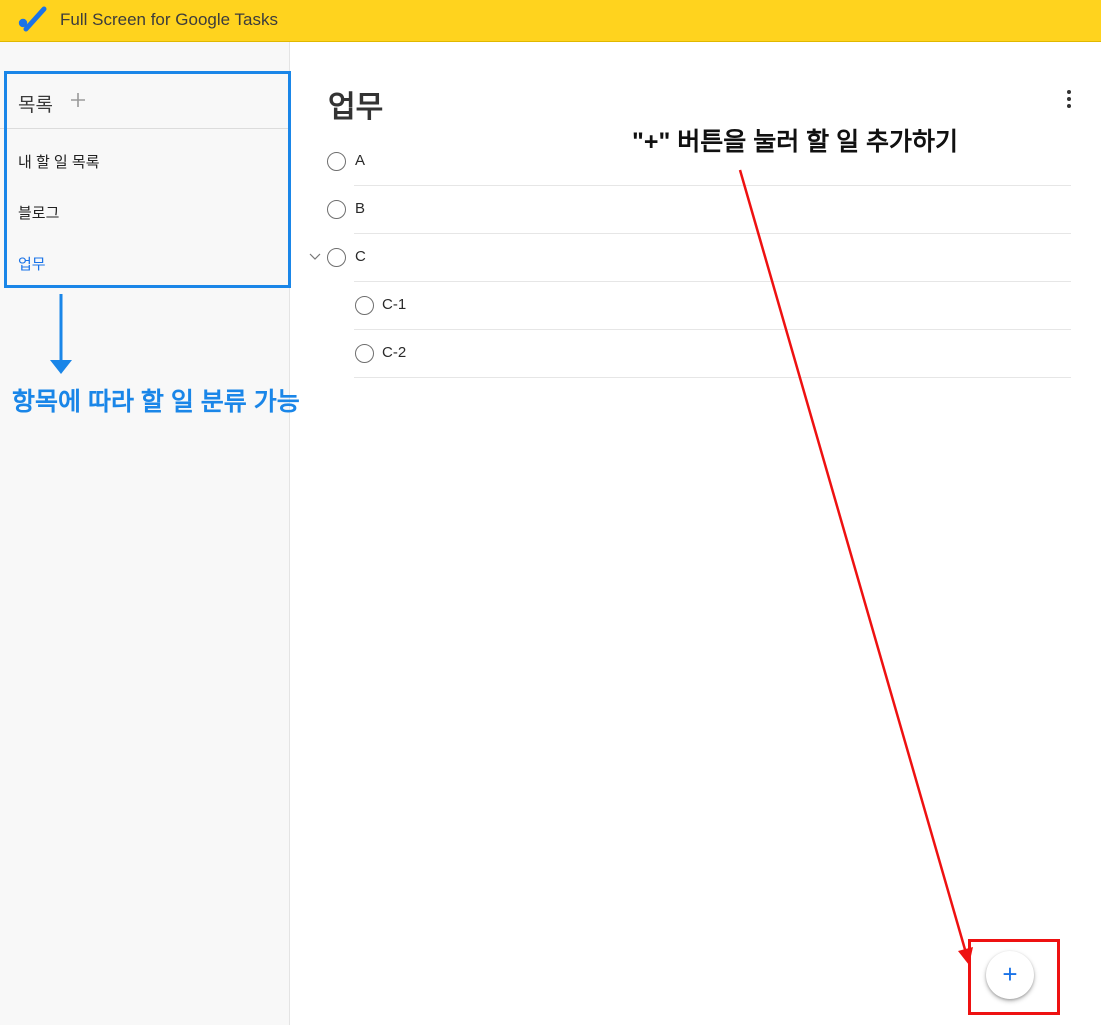  Describe the element at coordinates (156, 402) in the screenshot. I see `sidebar-annotation: 항목에 따라 할 일 분류 가능` at that location.